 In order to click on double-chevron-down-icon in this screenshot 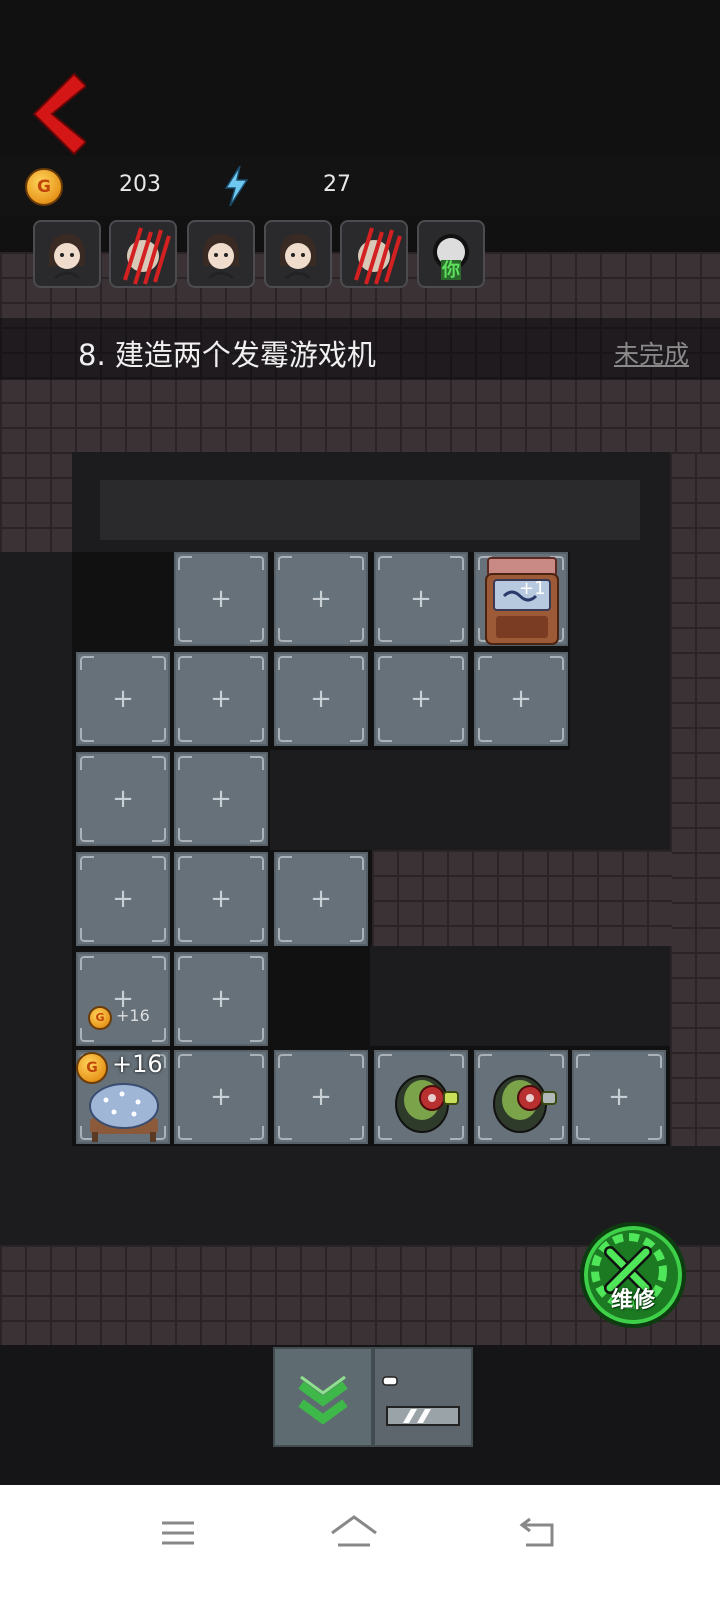, I will do `click(323, 1400)`.